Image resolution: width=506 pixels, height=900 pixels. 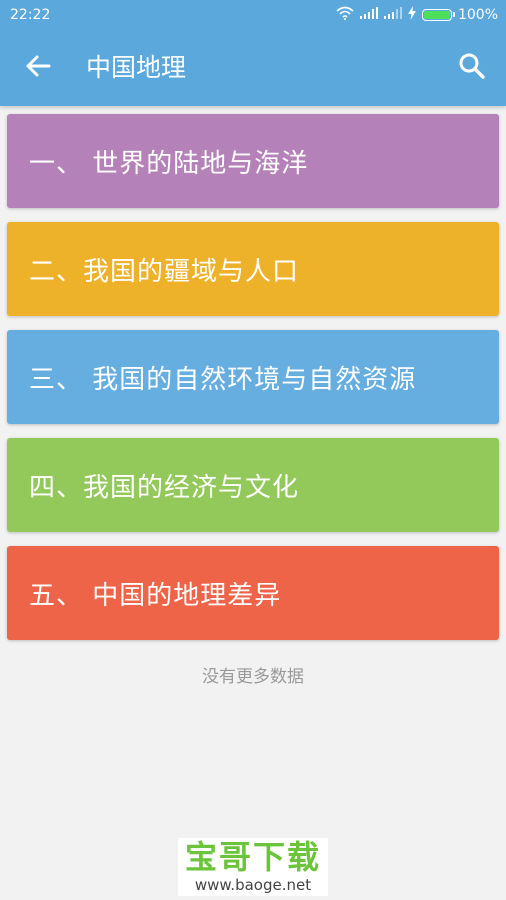 I want to click on chapter-card-3: 三、 我国的自然环境与自然资源, so click(x=253, y=377).